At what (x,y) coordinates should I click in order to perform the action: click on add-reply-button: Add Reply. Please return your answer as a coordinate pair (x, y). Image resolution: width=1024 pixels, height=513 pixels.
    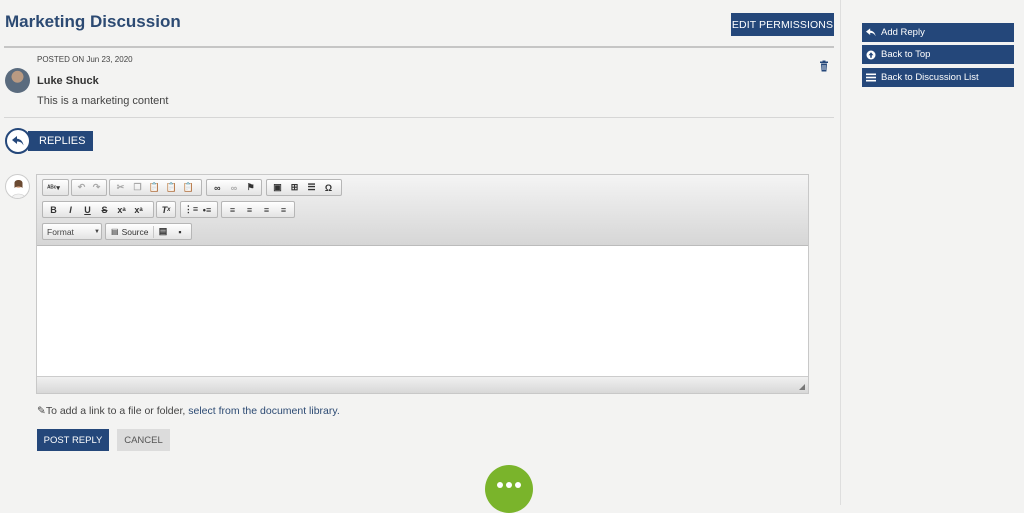
    Looking at the image, I should click on (938, 32).